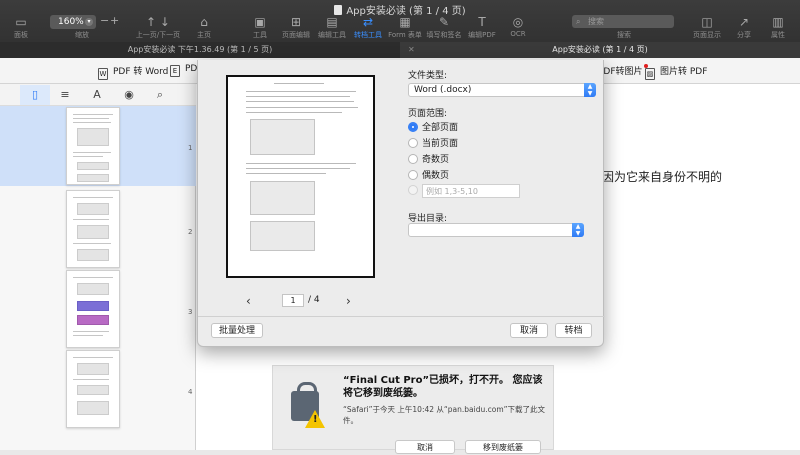  I want to click on zoom-select: 160% ▾, so click(73, 22).